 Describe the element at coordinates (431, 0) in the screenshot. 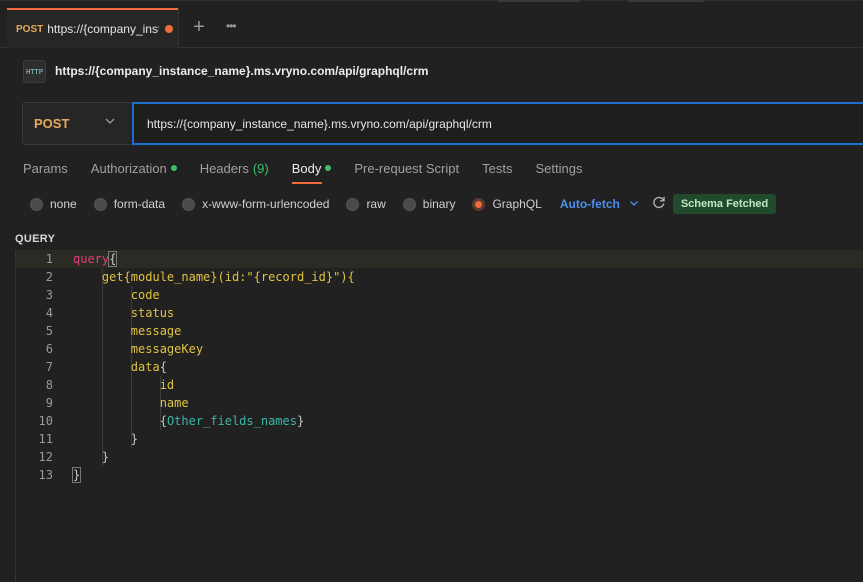

I see `window-top-border` at that location.